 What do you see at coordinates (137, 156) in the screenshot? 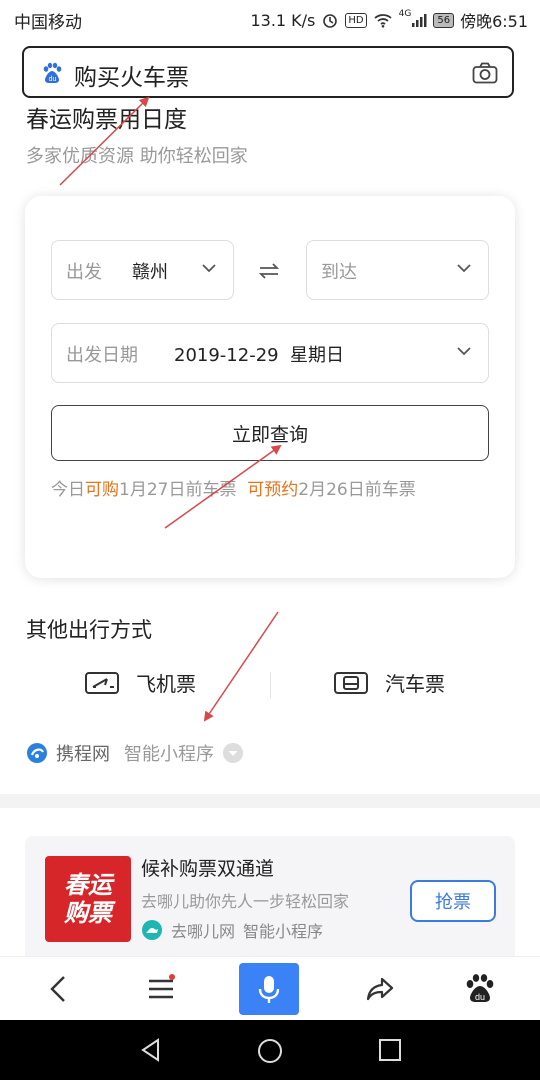
I see `hero-subtitle: 多家优质资源 助你轻松回家` at bounding box center [137, 156].